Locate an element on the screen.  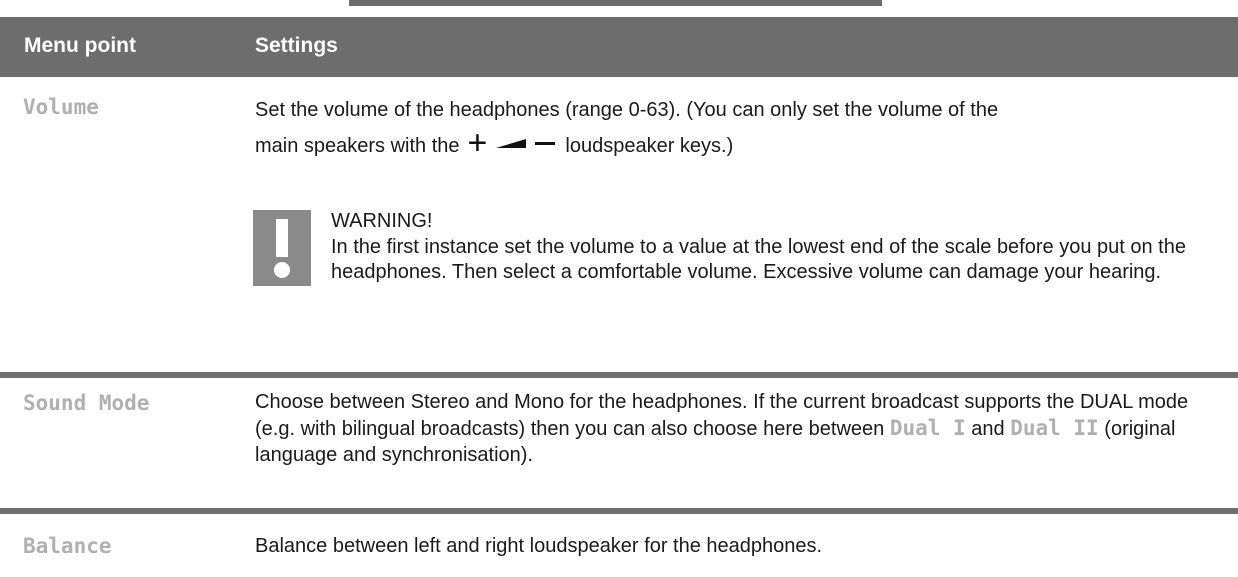
volume-wedge-icon is located at coordinates (511, 143).